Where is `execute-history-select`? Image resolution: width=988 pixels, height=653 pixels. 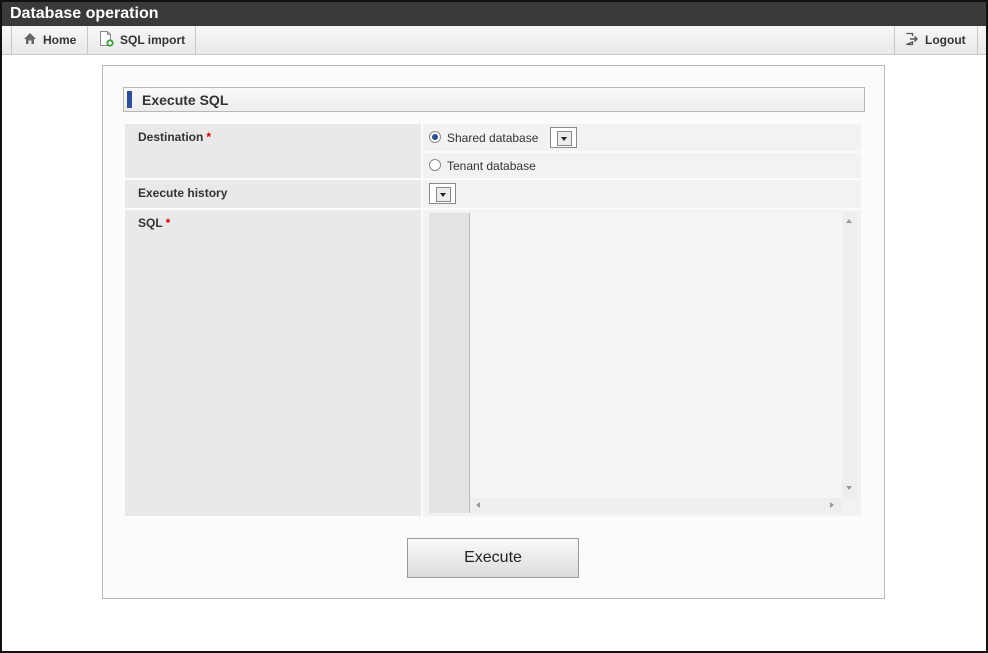
execute-history-select is located at coordinates (442, 193).